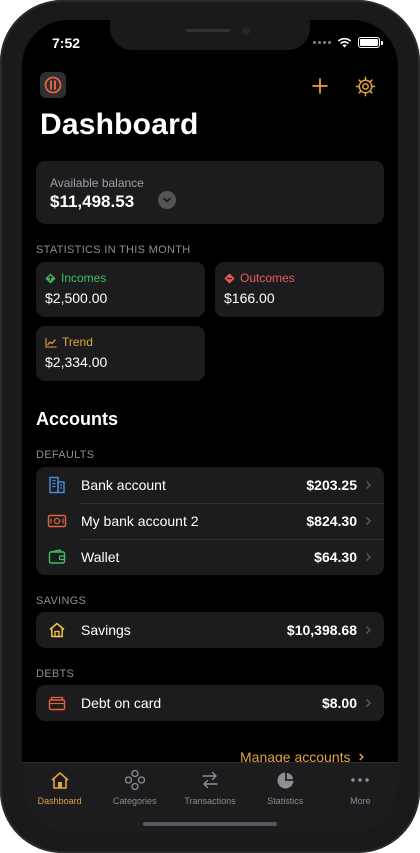 This screenshot has height=853, width=420. What do you see at coordinates (84, 278) in the screenshot?
I see `incomes-label: Incomes` at bounding box center [84, 278].